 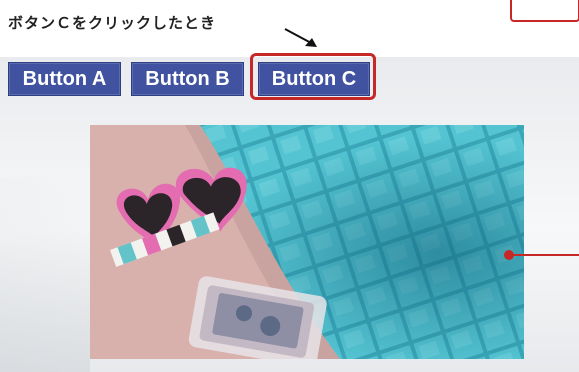 I want to click on button-b: Button B, so click(x=187, y=79).